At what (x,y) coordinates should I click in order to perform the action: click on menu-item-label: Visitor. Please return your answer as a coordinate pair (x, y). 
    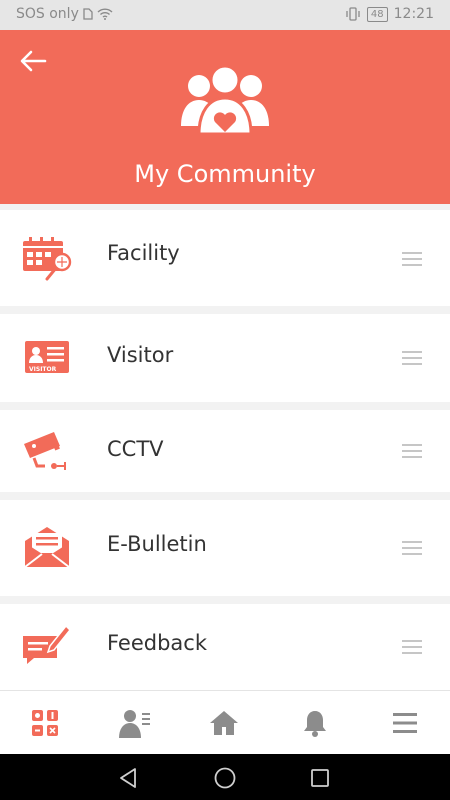
    Looking at the image, I should click on (140, 355).